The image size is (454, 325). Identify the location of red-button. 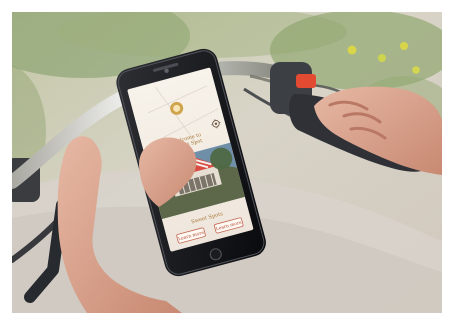
(306, 81).